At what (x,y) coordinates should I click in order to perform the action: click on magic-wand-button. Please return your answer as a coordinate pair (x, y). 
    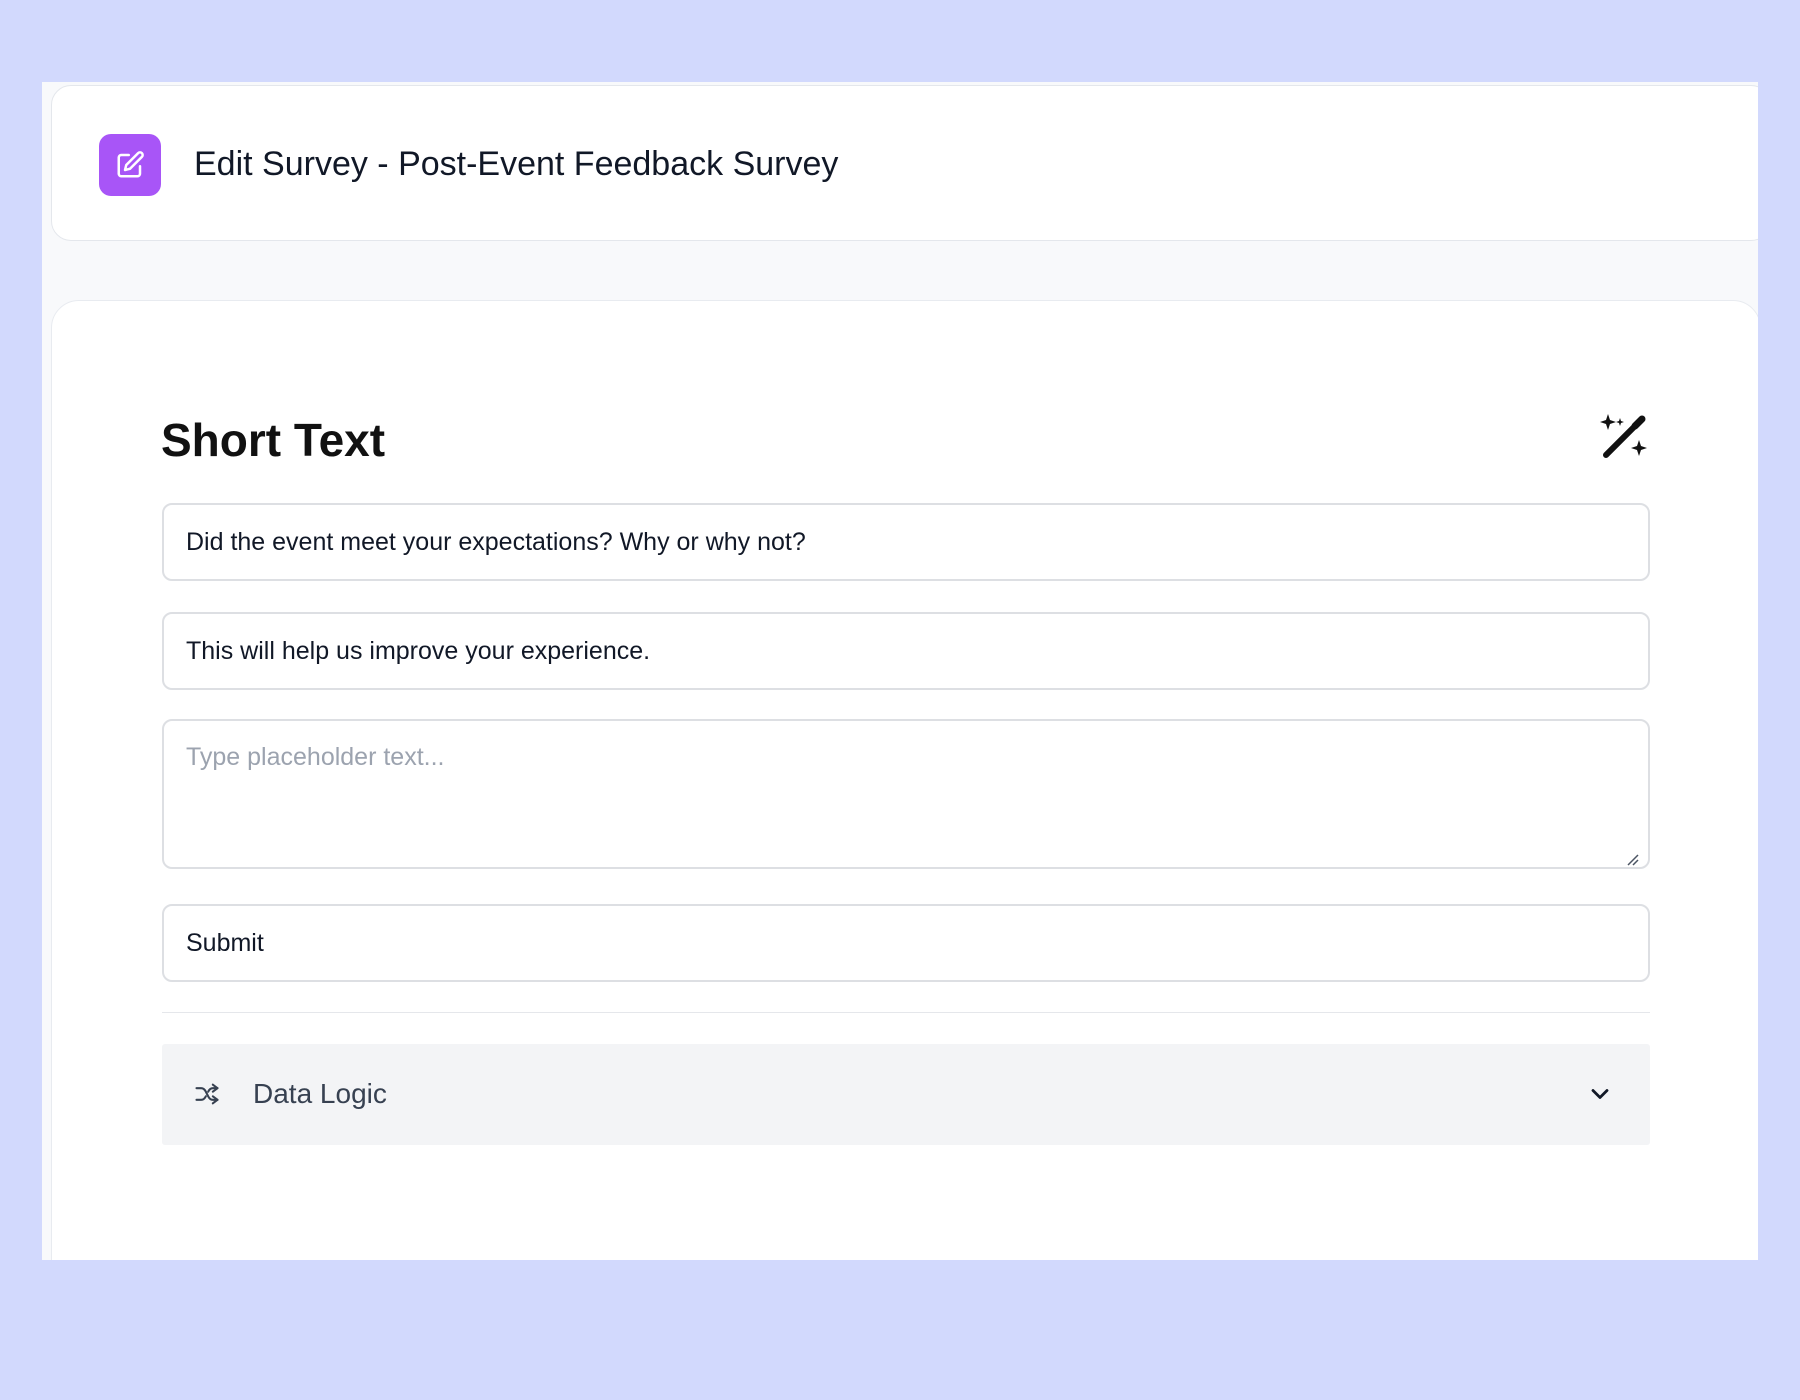
    Looking at the image, I should click on (1623, 438).